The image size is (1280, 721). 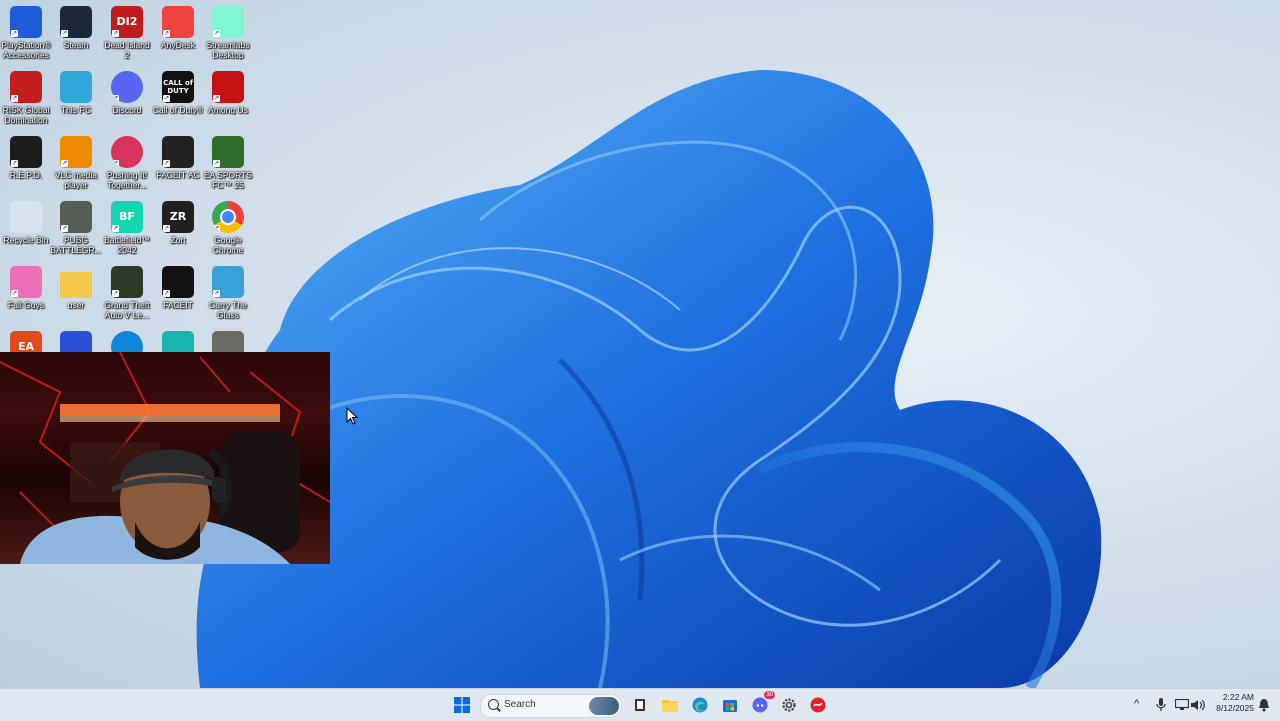 I want to click on ea-fc-icon: ↗, so click(x=228, y=152).